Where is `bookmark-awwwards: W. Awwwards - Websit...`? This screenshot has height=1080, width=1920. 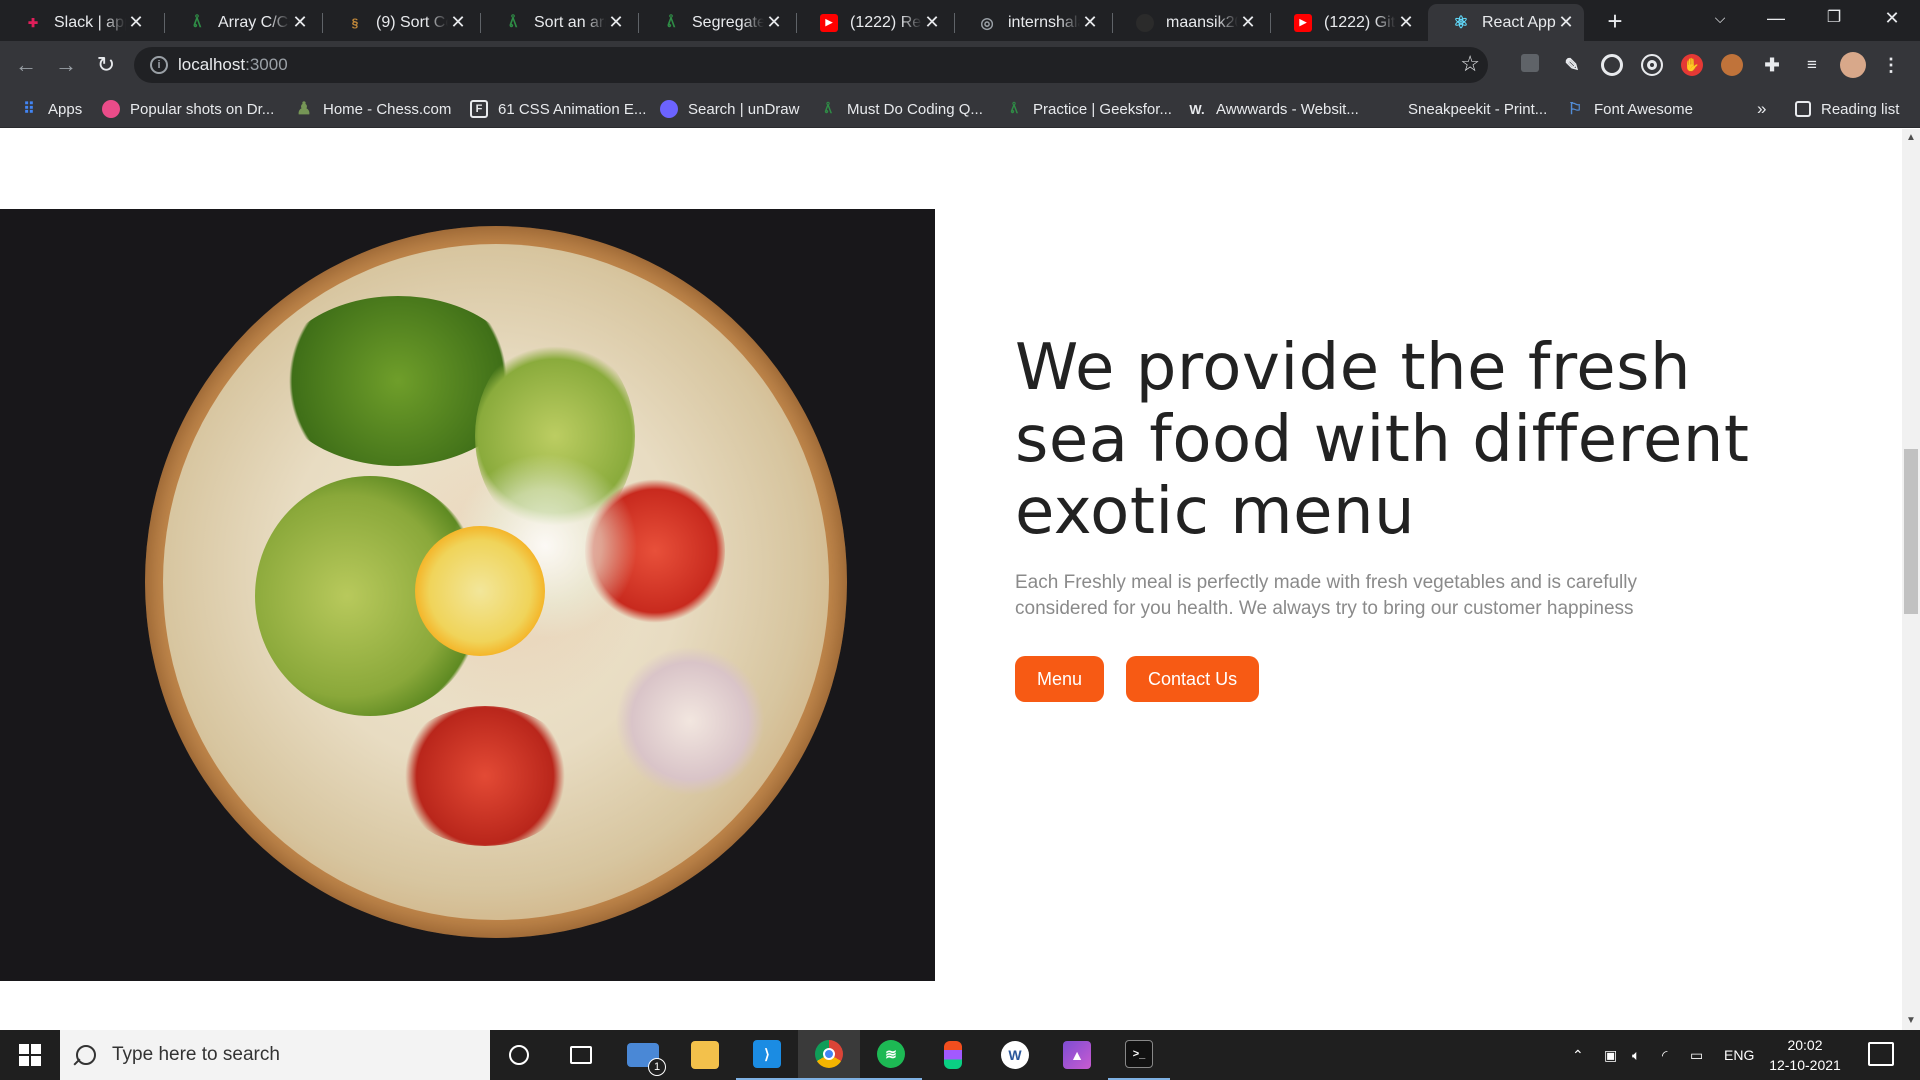
bookmark-awwwards: W. Awwwards - Websit... is located at coordinates (1273, 109).